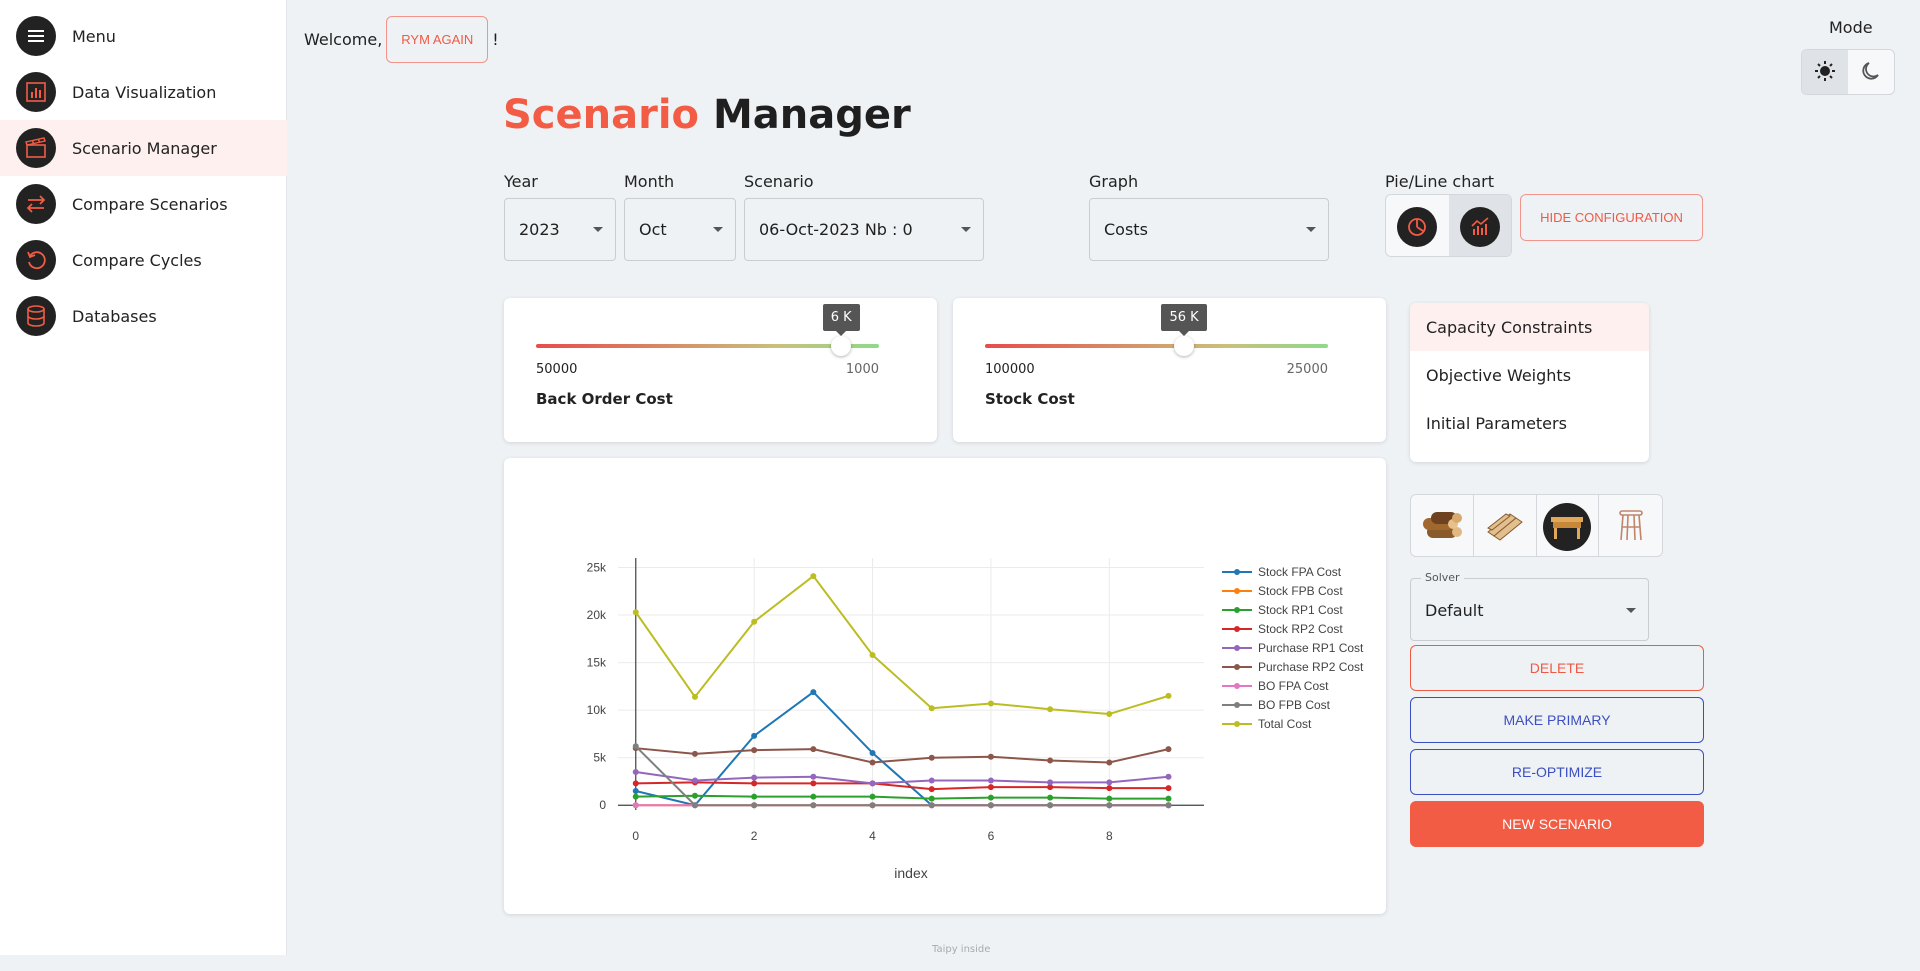 The height and width of the screenshot is (971, 1920). Describe the element at coordinates (1417, 225) in the screenshot. I see `pie-chart-button` at that location.